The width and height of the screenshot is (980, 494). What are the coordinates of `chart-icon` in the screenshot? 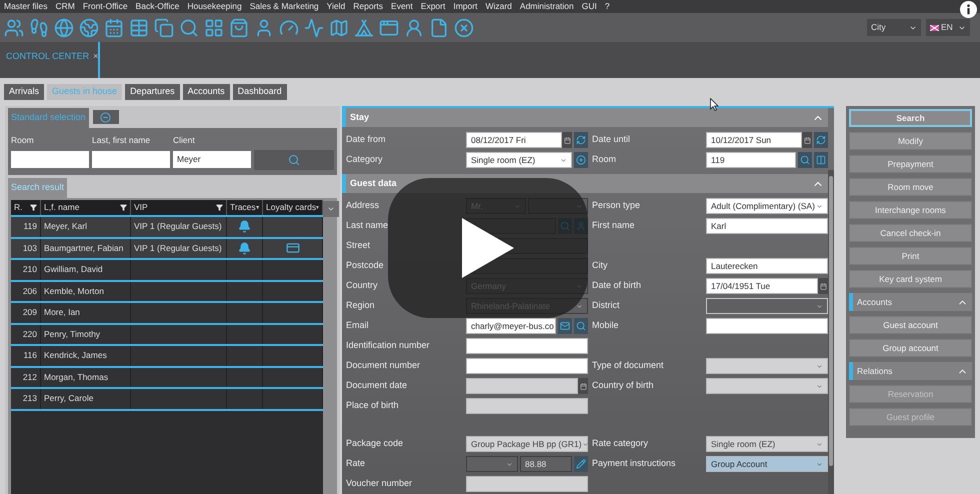 It's located at (314, 28).